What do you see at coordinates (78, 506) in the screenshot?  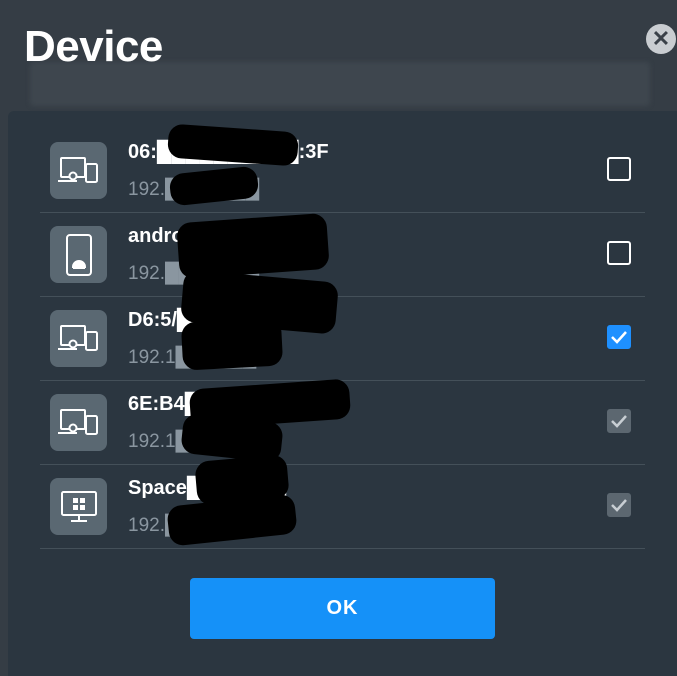 I see `windows-desktop-icon` at bounding box center [78, 506].